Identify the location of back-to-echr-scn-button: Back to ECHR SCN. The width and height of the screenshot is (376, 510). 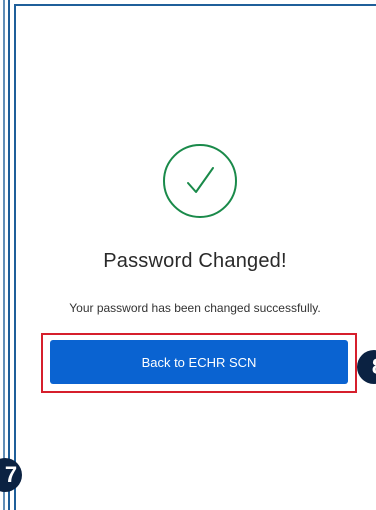
(199, 362).